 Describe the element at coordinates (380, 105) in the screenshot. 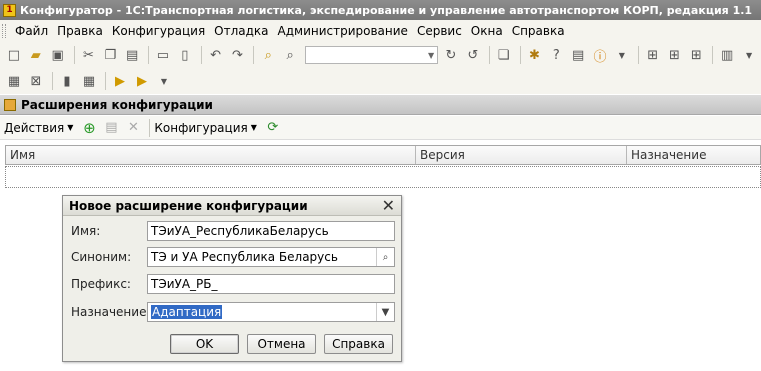

I see `panel-titlebar: Расширения конфигурации` at that location.